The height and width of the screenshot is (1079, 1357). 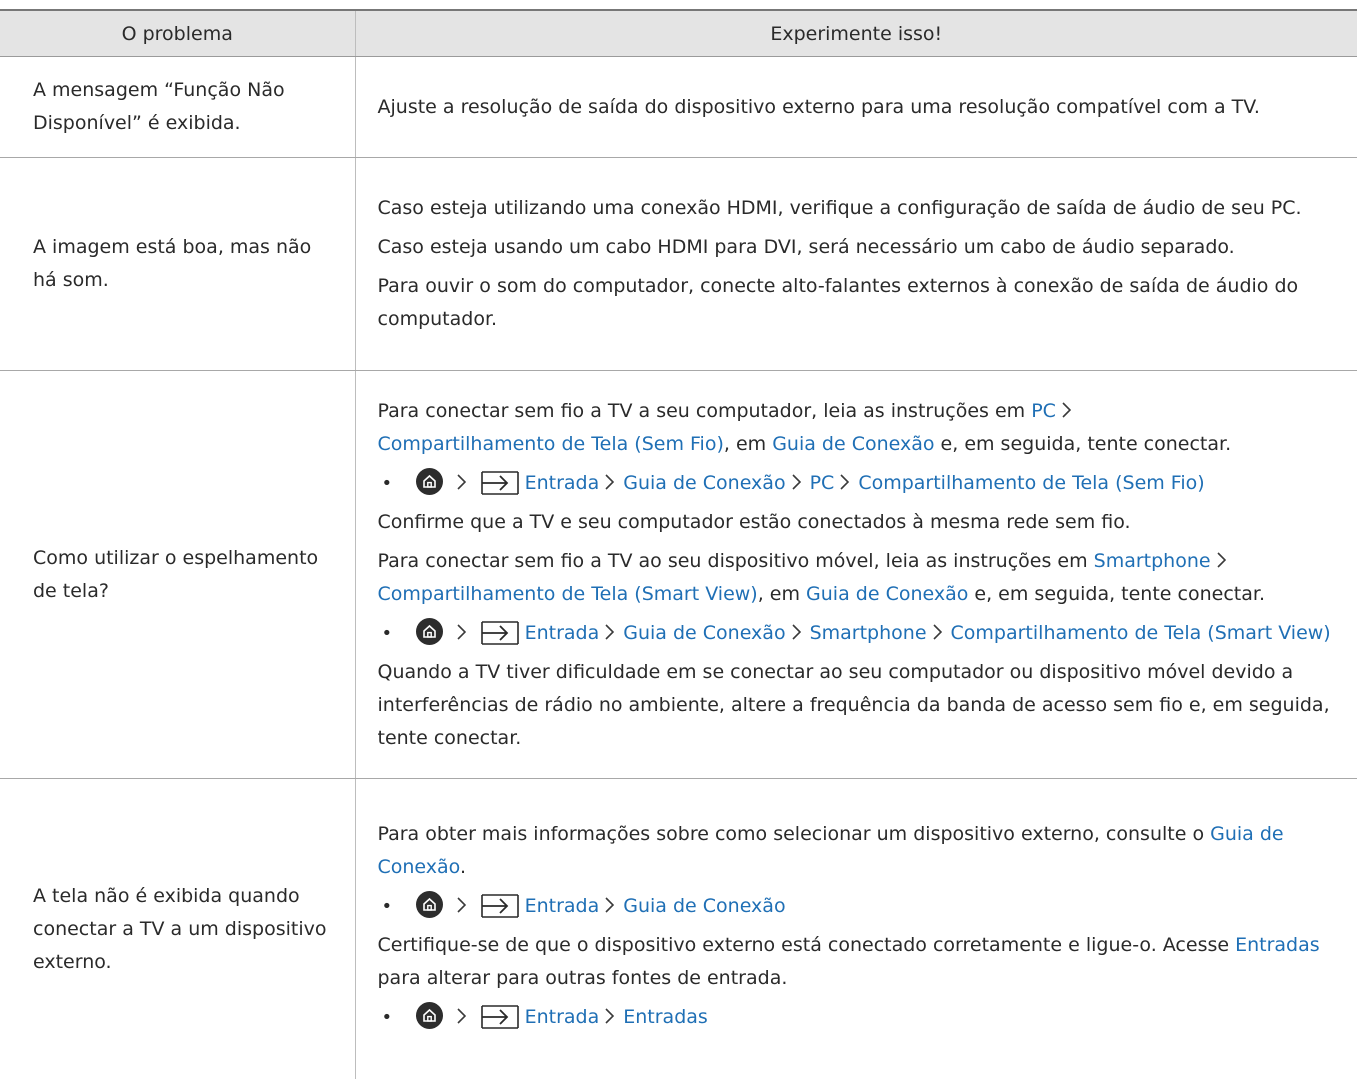 What do you see at coordinates (868, 633) in the screenshot?
I see `path-item: Smartphone` at bounding box center [868, 633].